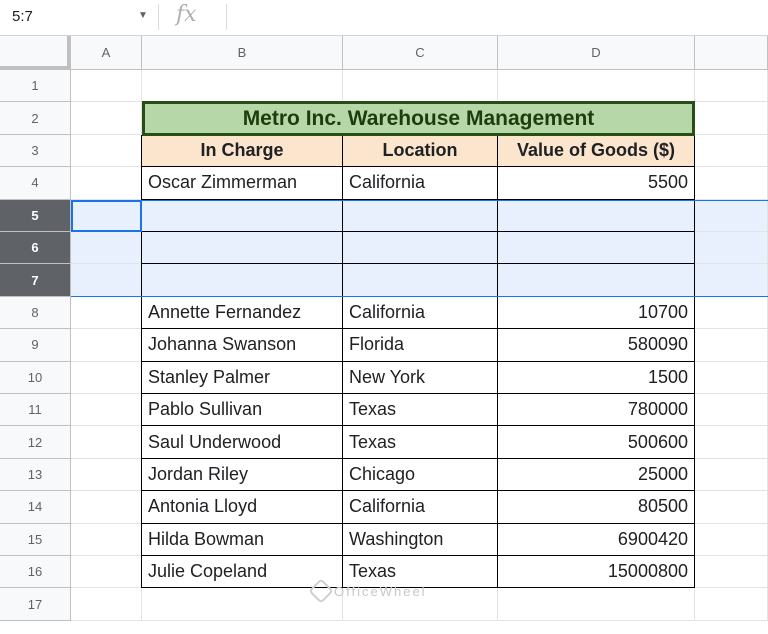  I want to click on cell-a8, so click(106, 313).